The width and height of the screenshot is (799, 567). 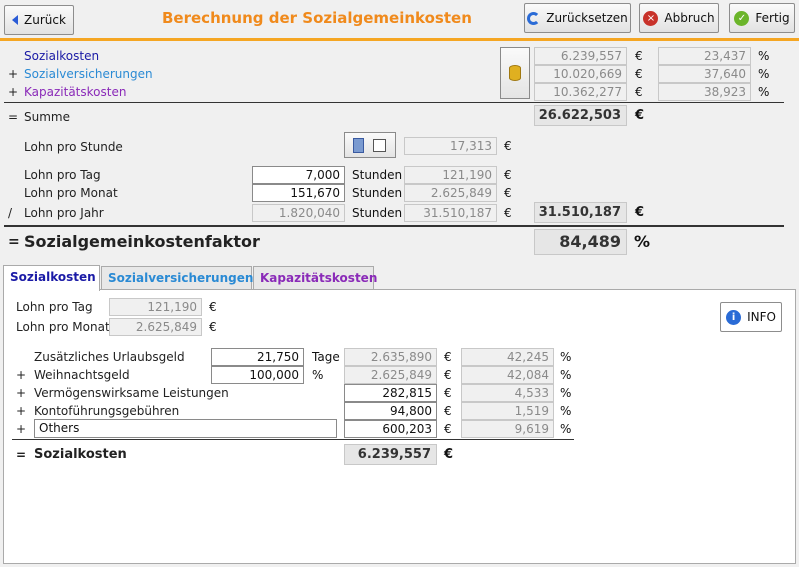 What do you see at coordinates (507, 429) in the screenshot?
I see `others-percent: 9,619` at bounding box center [507, 429].